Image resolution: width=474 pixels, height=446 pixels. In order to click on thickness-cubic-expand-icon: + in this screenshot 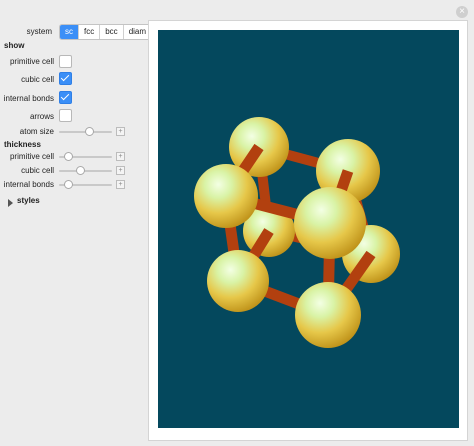, I will do `click(120, 170)`.